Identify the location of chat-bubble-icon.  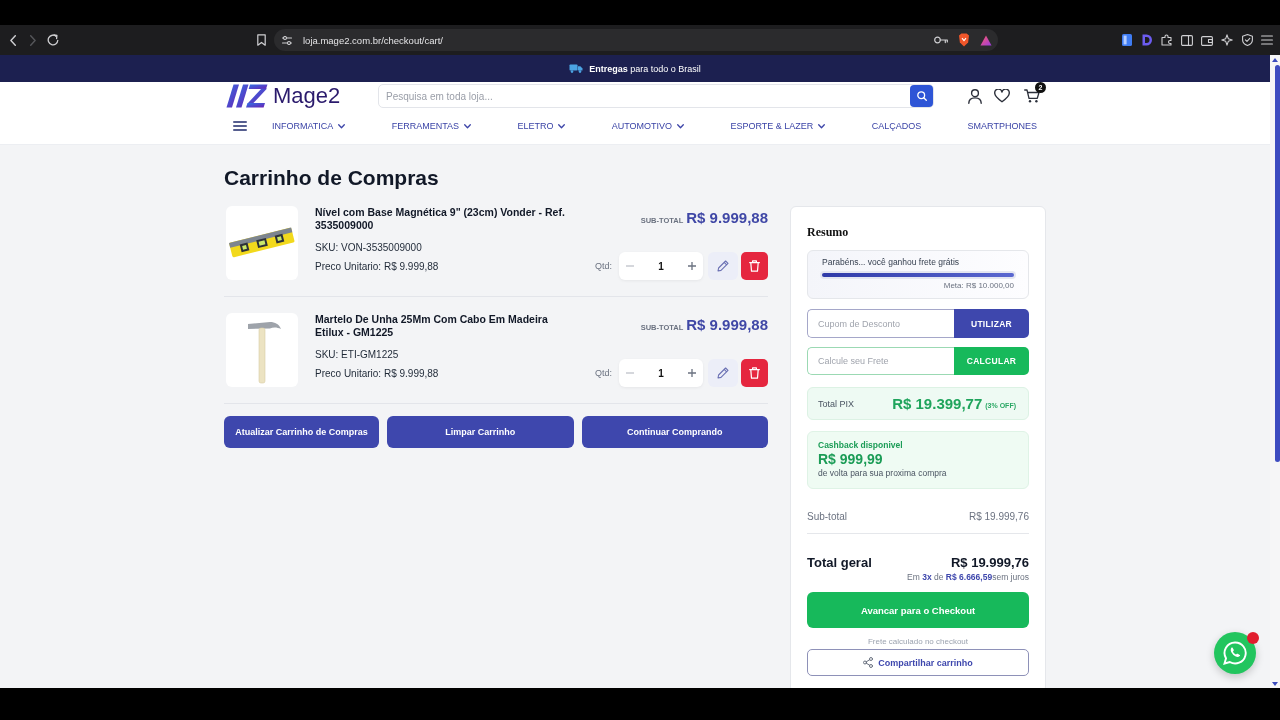
(1235, 653).